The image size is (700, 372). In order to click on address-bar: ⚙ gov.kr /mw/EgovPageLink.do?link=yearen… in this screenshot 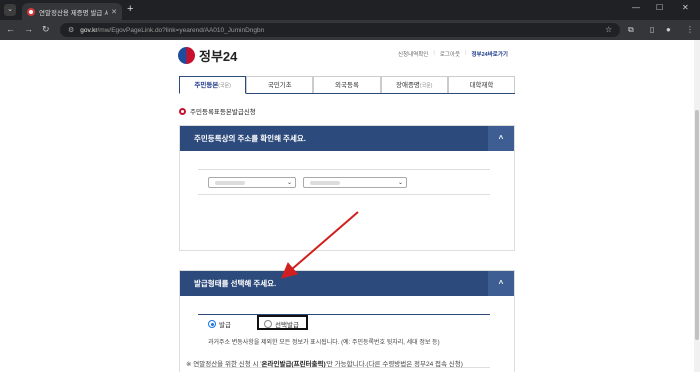, I will do `click(340, 30)`.